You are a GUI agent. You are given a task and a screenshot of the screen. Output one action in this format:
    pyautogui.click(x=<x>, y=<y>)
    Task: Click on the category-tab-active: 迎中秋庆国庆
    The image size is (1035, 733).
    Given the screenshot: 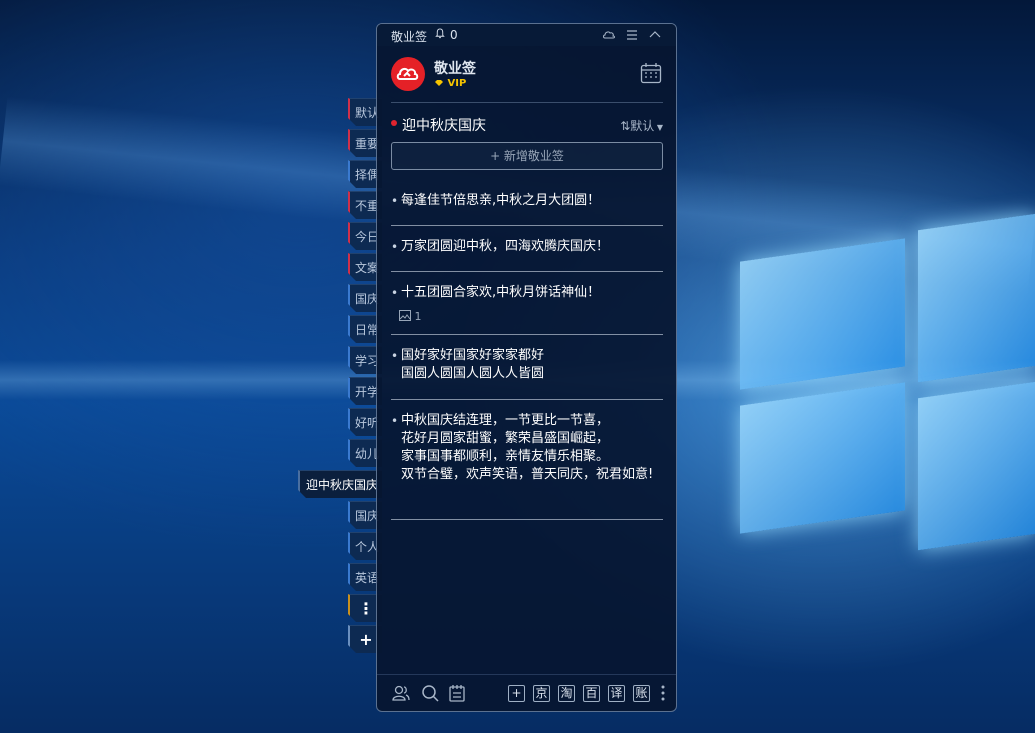 What is the action you would take?
    pyautogui.click(x=340, y=484)
    